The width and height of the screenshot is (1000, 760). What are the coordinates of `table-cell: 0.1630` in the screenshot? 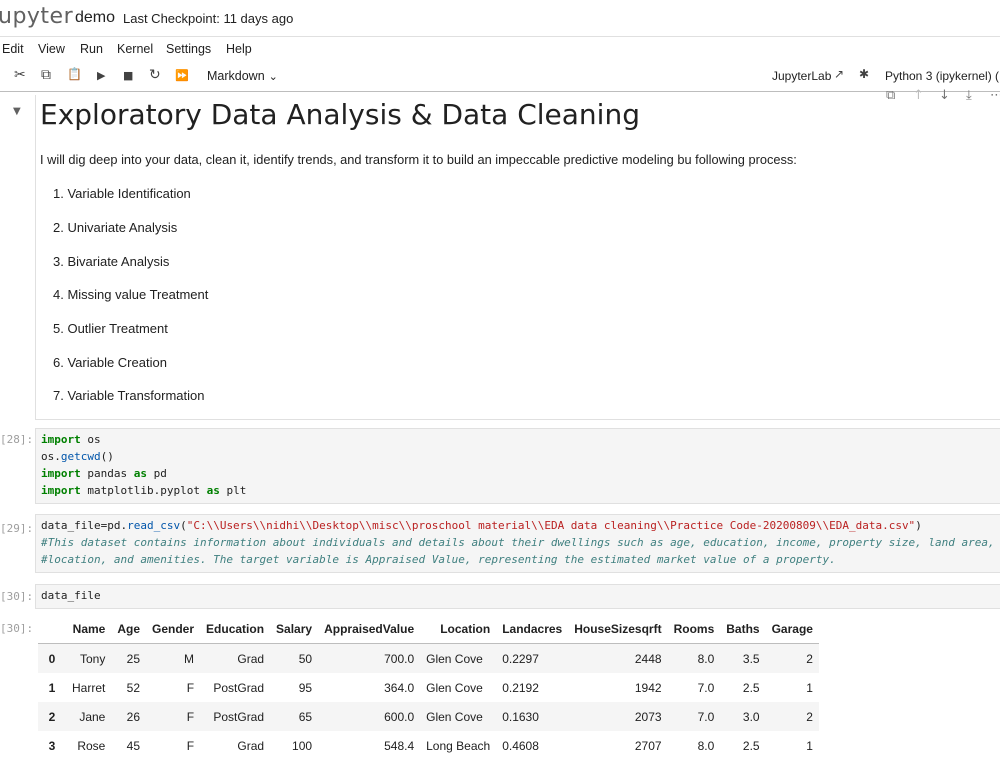 It's located at (532, 716).